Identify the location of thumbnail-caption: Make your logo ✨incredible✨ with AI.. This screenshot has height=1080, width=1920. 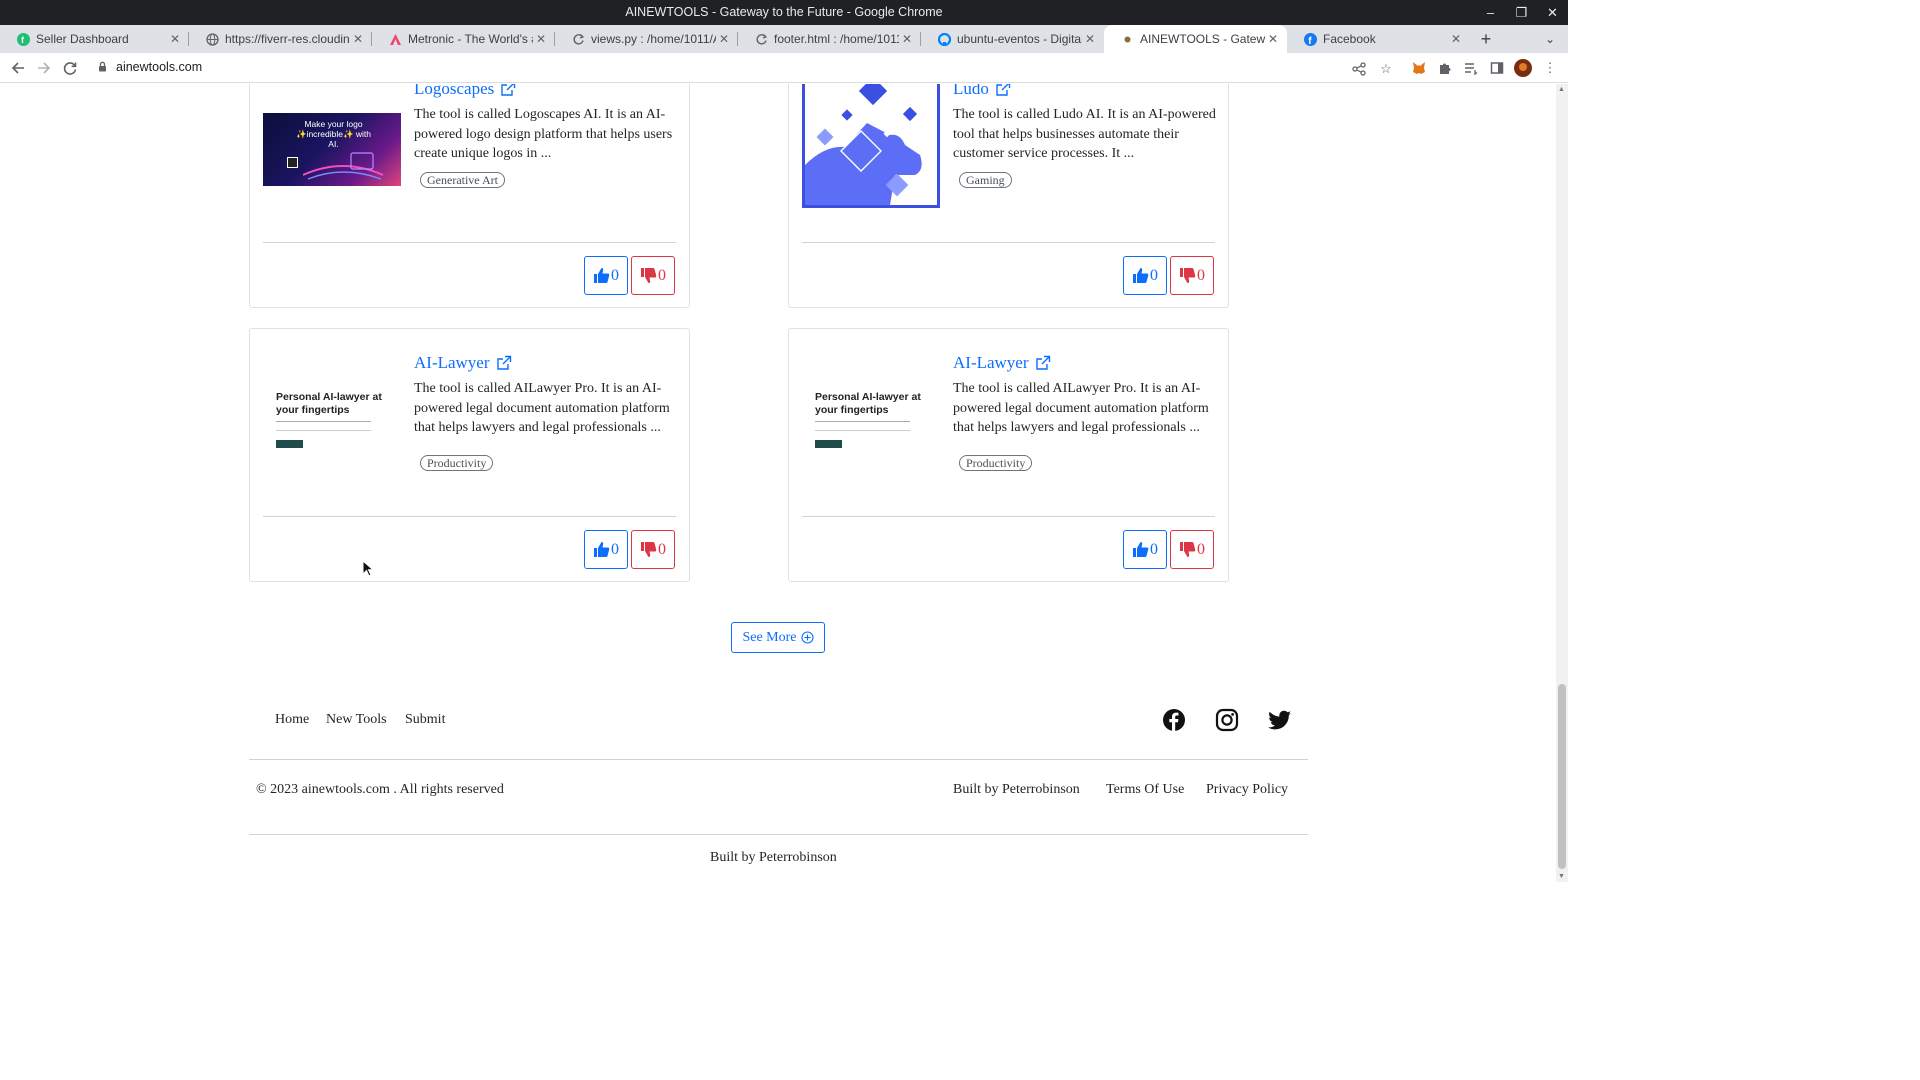
(333, 134).